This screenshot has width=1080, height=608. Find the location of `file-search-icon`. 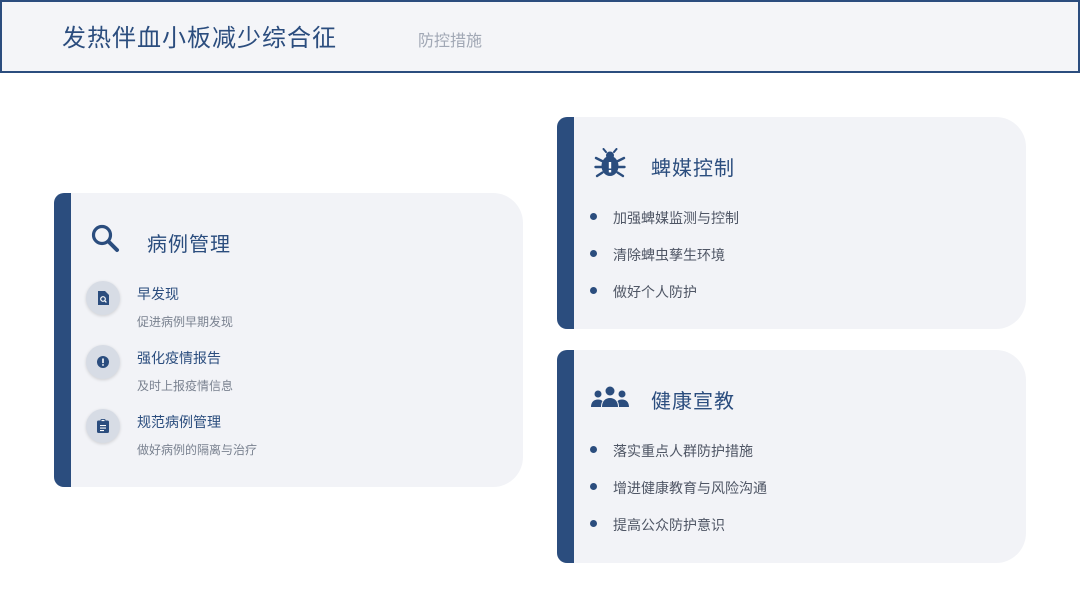

file-search-icon is located at coordinates (103, 298).